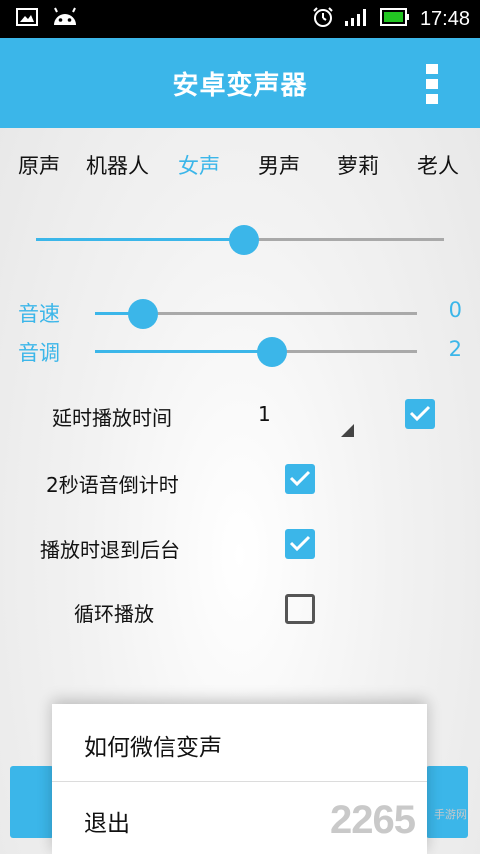 The width and height of the screenshot is (480, 854). I want to click on background-checkbox, so click(300, 544).